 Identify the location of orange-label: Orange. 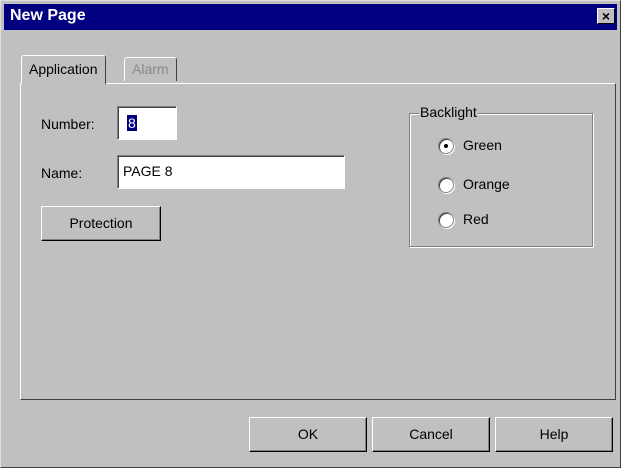
(486, 184).